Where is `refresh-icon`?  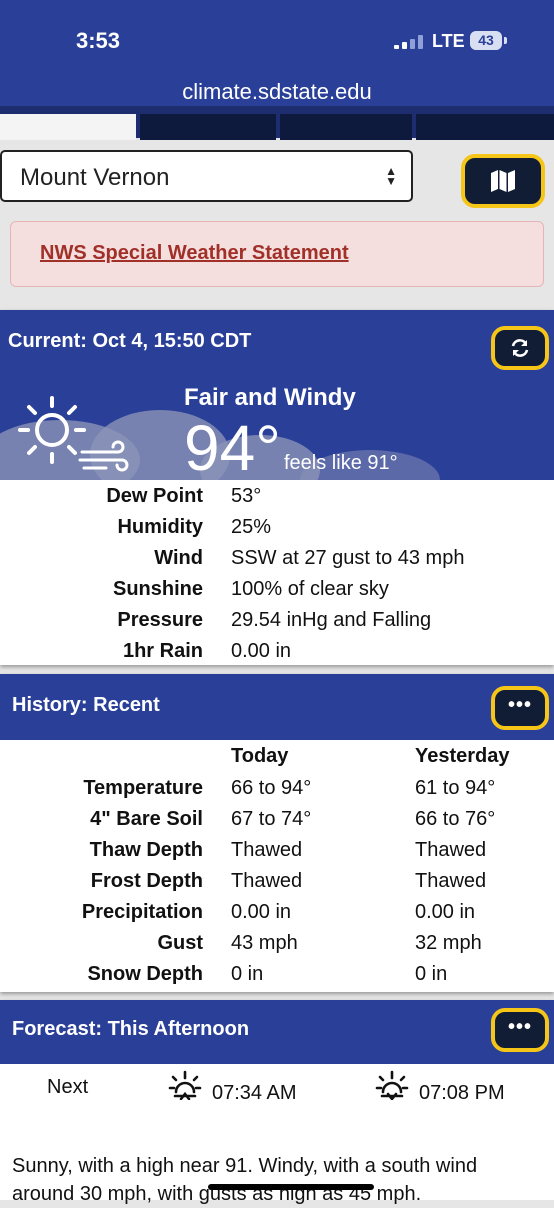 refresh-icon is located at coordinates (520, 348).